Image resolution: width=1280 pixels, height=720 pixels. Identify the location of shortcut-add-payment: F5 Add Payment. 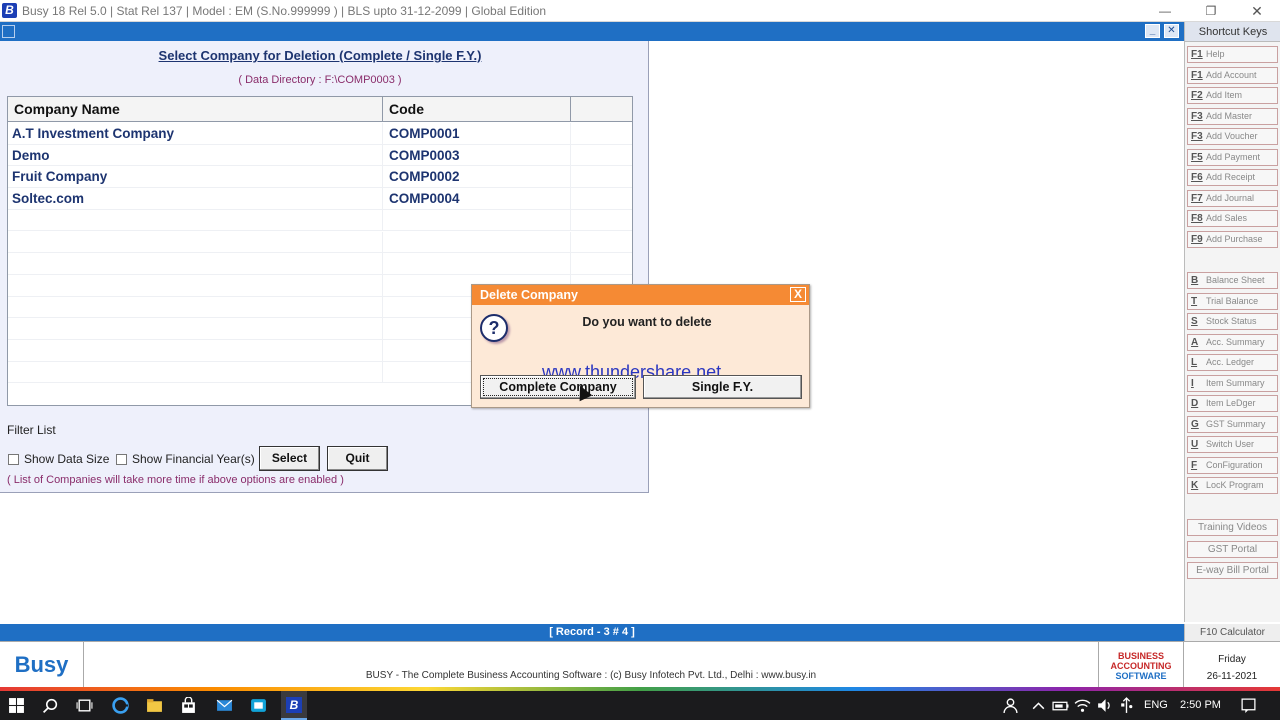
(1232, 157).